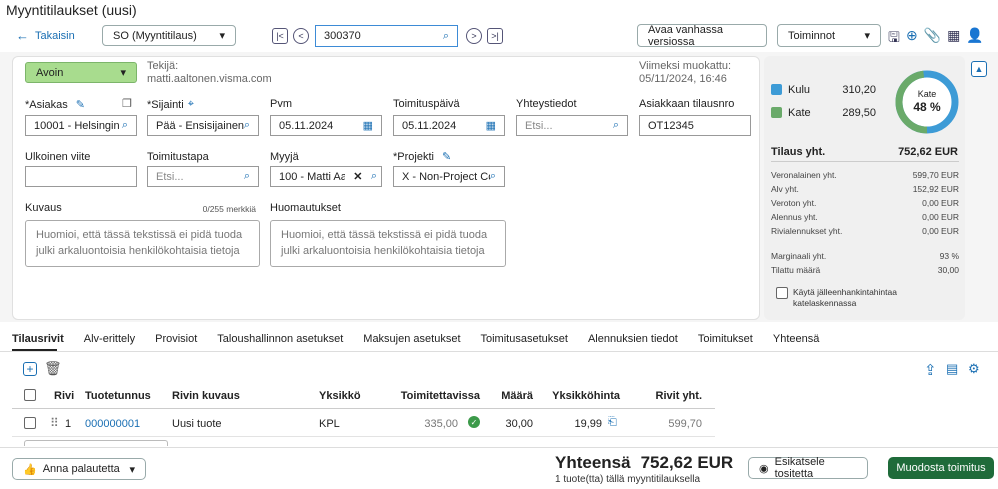 This screenshot has width=998, height=489. Describe the element at coordinates (301, 36) in the screenshot. I see `prev-record-icon: <` at that location.